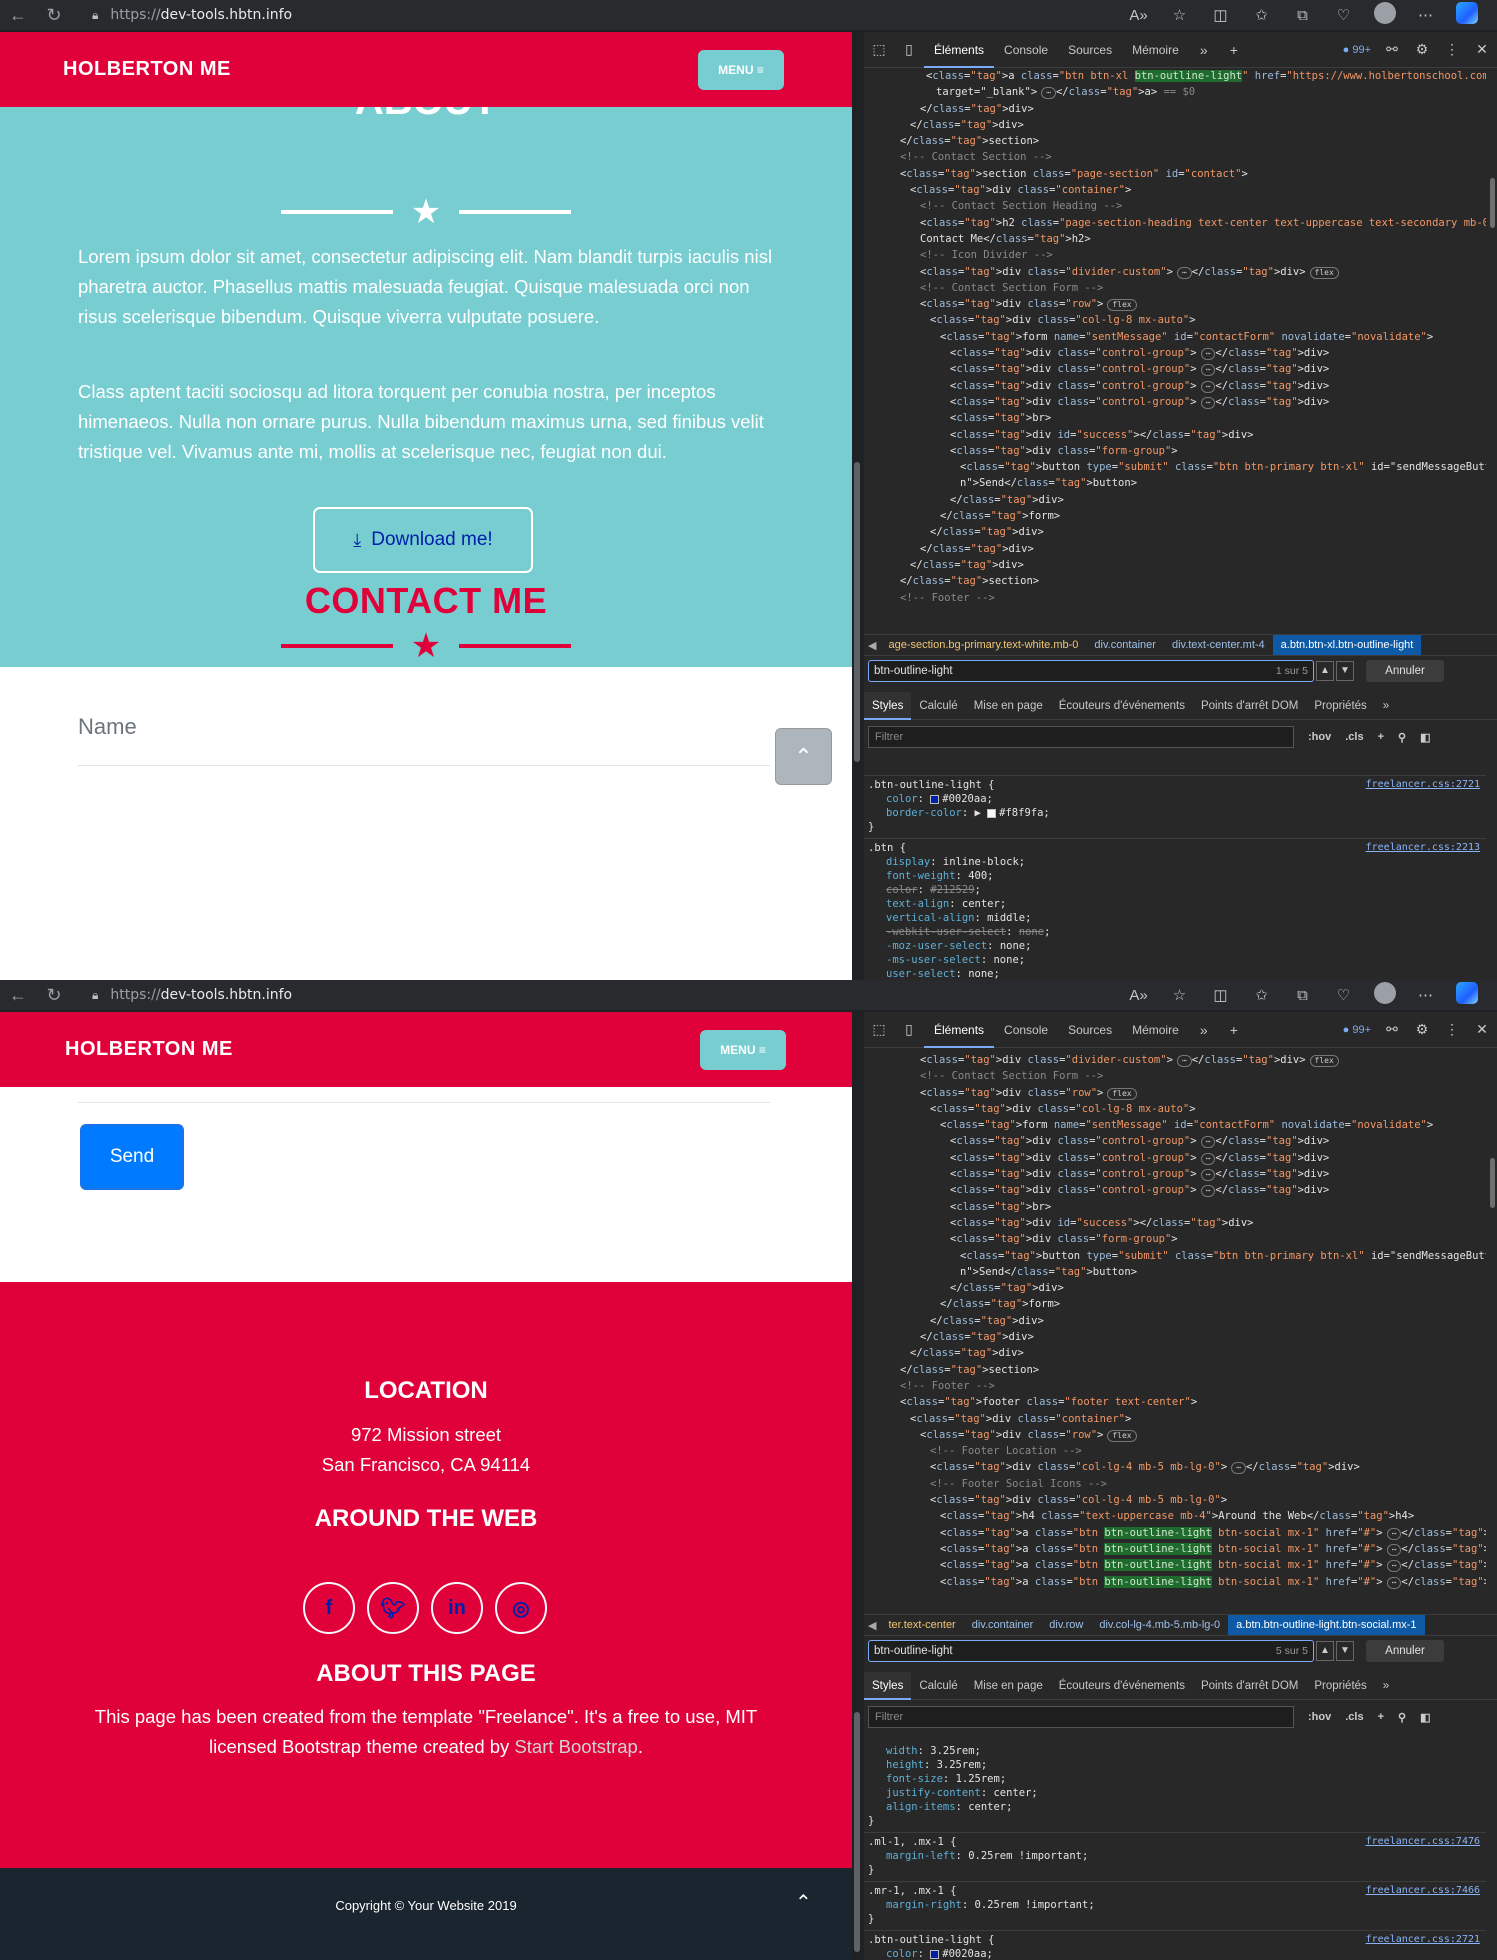 This screenshot has width=1497, height=1960. What do you see at coordinates (1423, 1842) in the screenshot?
I see `style-source-link: freelancer.css:7476` at bounding box center [1423, 1842].